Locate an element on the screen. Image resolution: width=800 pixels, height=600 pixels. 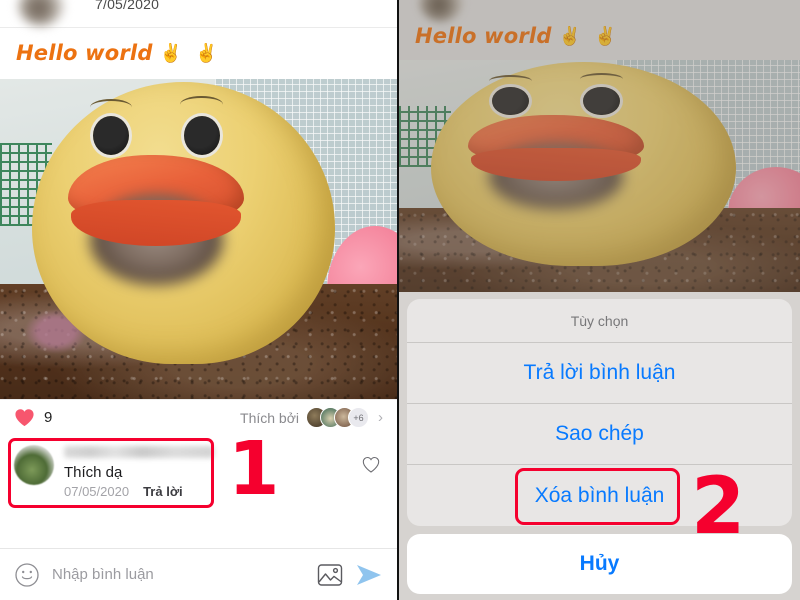
likes-row: 9 Thích bởi +6 › is located at coordinates (198, 417).